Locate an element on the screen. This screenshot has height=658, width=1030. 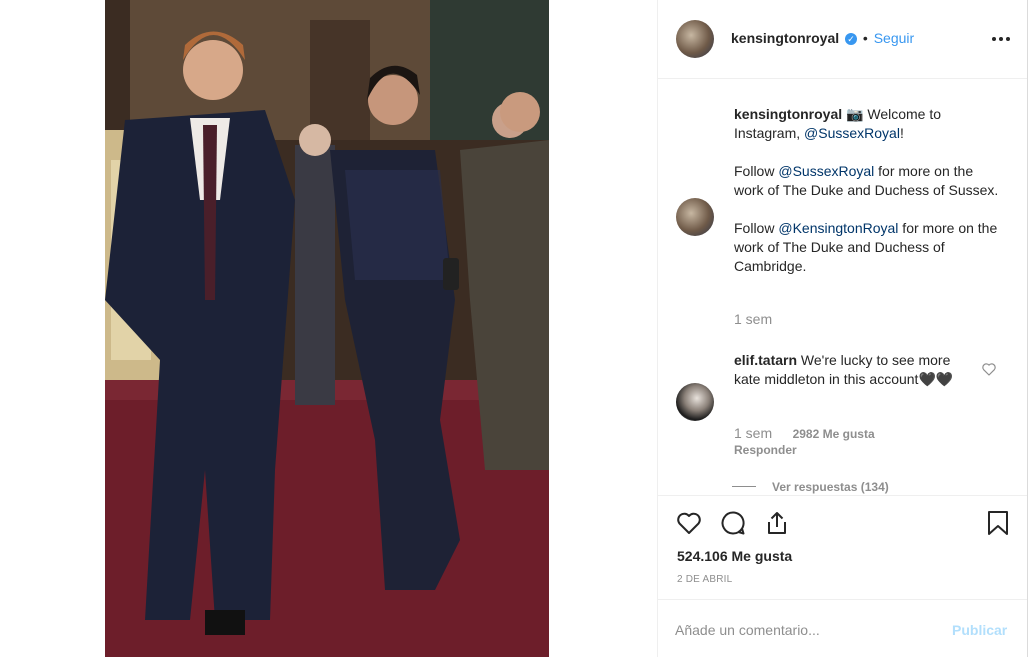
like-button is located at coordinates (689, 523).